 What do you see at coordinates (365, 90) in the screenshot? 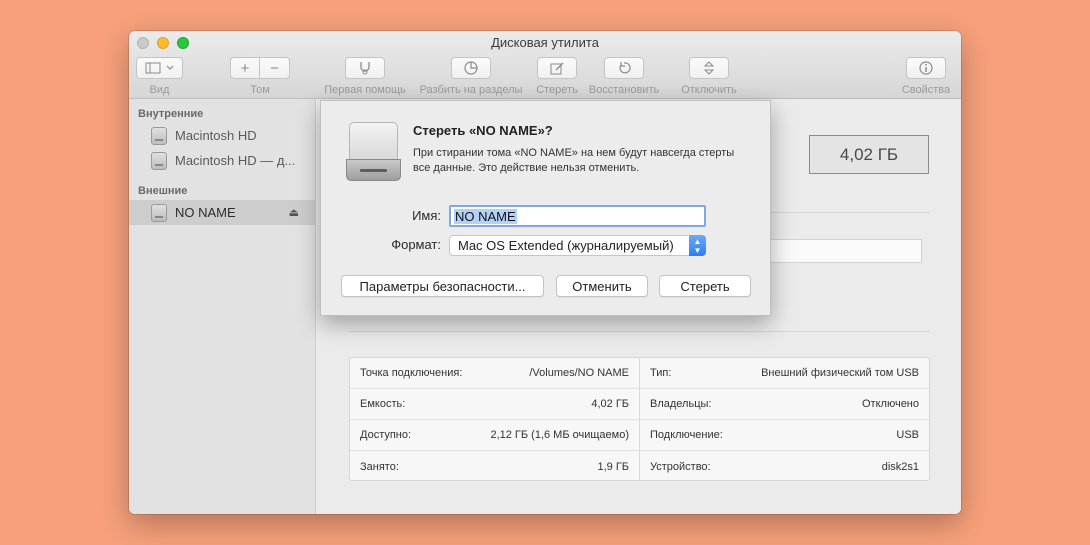
I see `first-aid-label: Первая помощь` at bounding box center [365, 90].